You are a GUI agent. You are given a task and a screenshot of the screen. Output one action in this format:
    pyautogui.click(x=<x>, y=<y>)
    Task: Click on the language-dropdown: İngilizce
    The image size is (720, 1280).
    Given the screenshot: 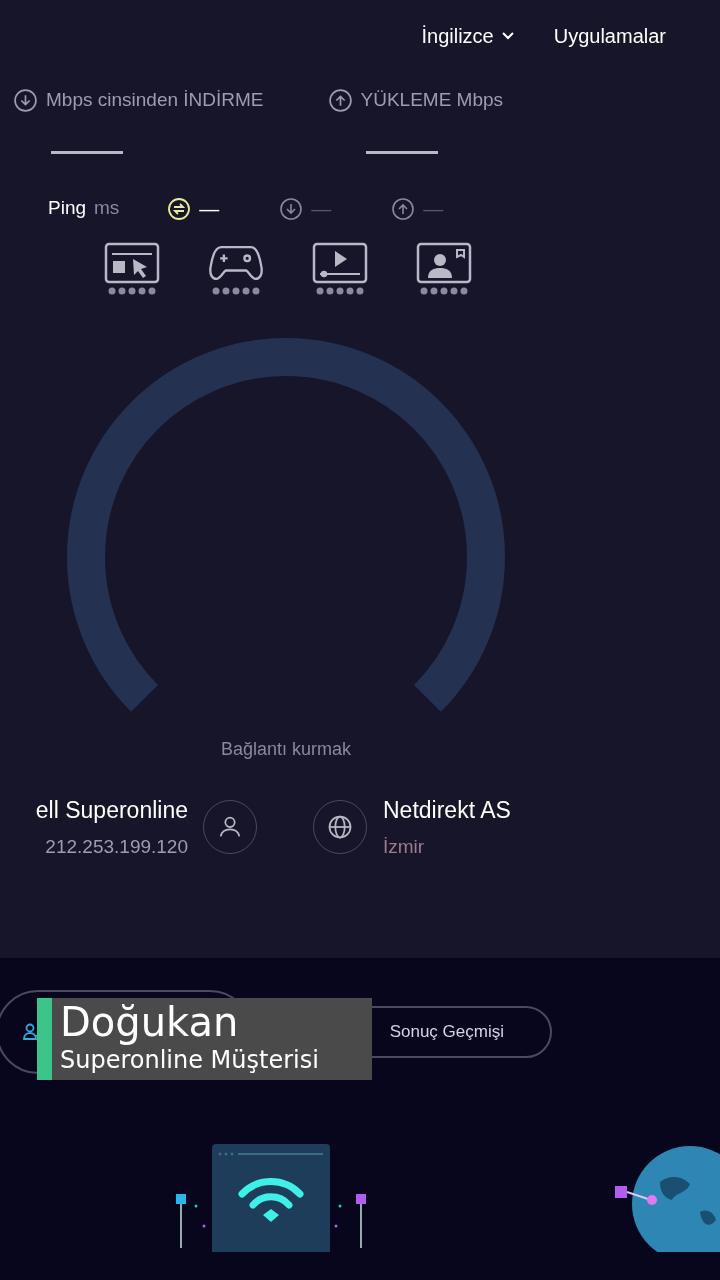 What is the action you would take?
    pyautogui.click(x=467, y=36)
    